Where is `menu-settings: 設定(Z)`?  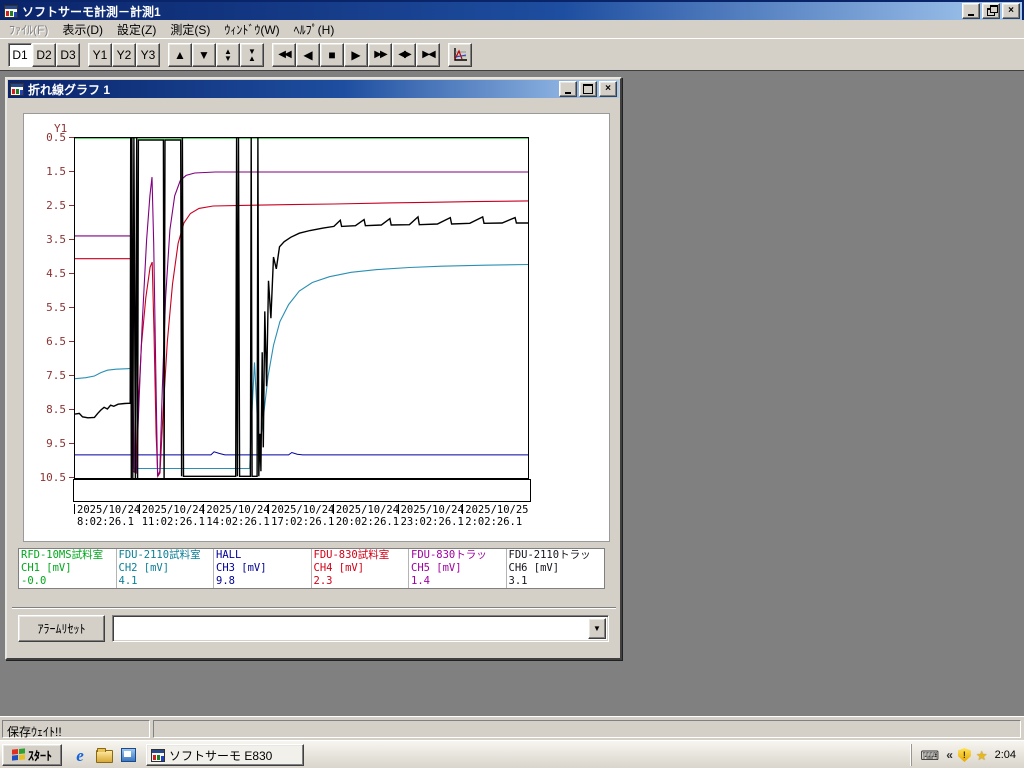 menu-settings: 設定(Z) is located at coordinates (136, 29).